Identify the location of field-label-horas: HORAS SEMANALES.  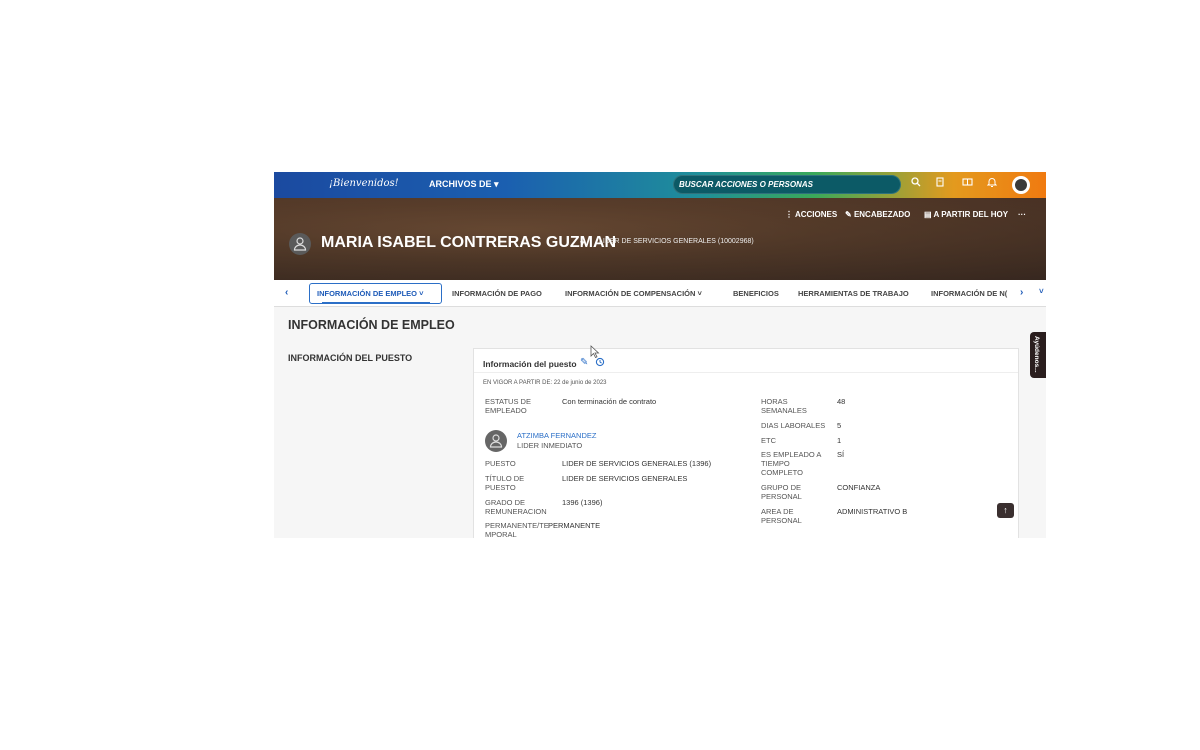
(784, 406).